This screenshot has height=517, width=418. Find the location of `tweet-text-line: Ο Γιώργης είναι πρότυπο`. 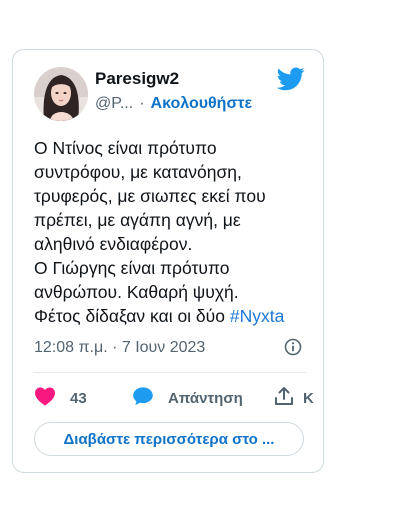

tweet-text-line: Ο Γιώργης είναι πρότυπο is located at coordinates (132, 268).